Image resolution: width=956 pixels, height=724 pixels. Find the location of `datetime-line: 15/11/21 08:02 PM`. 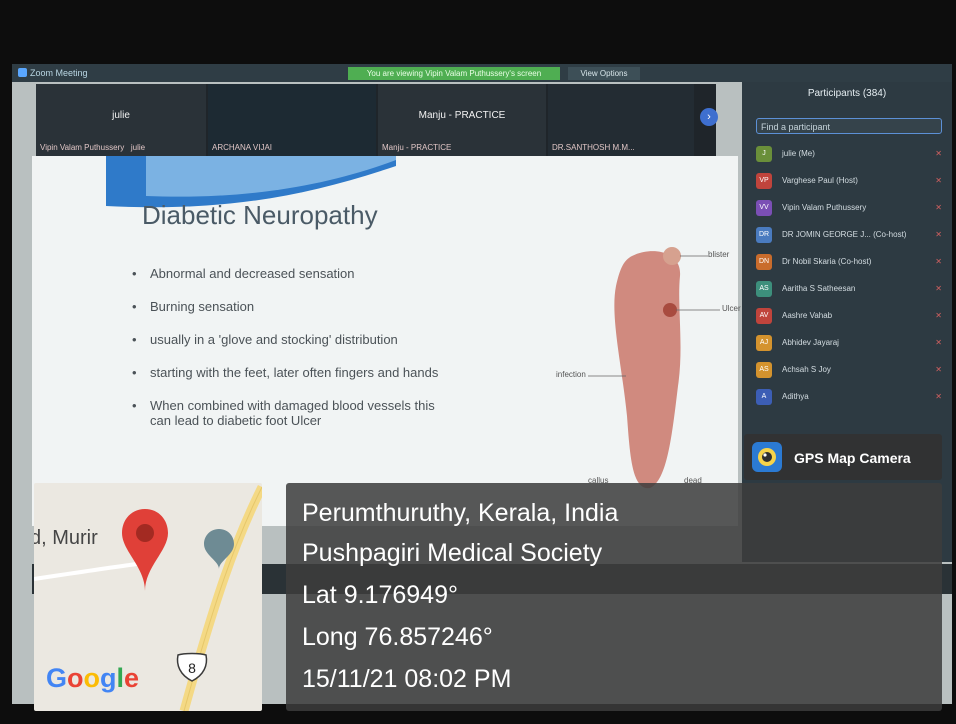

datetime-line: 15/11/21 08:02 PM is located at coordinates (407, 679).